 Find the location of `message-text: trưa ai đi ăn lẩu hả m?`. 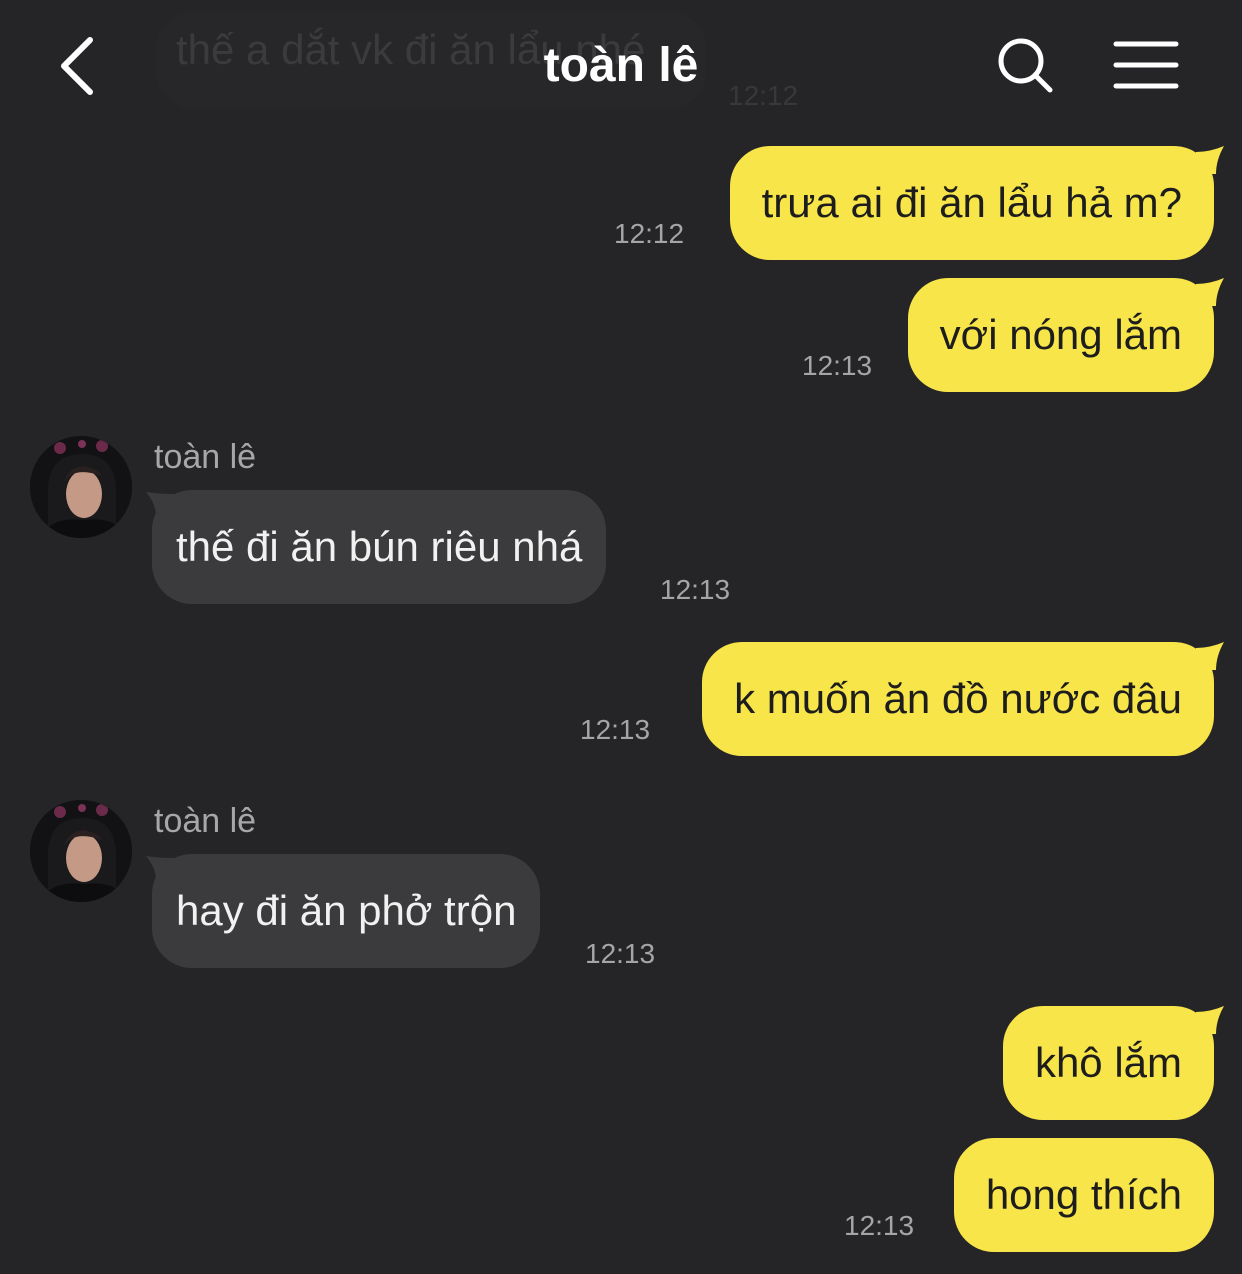

message-text: trưa ai đi ăn lẩu hả m? is located at coordinates (971, 202).